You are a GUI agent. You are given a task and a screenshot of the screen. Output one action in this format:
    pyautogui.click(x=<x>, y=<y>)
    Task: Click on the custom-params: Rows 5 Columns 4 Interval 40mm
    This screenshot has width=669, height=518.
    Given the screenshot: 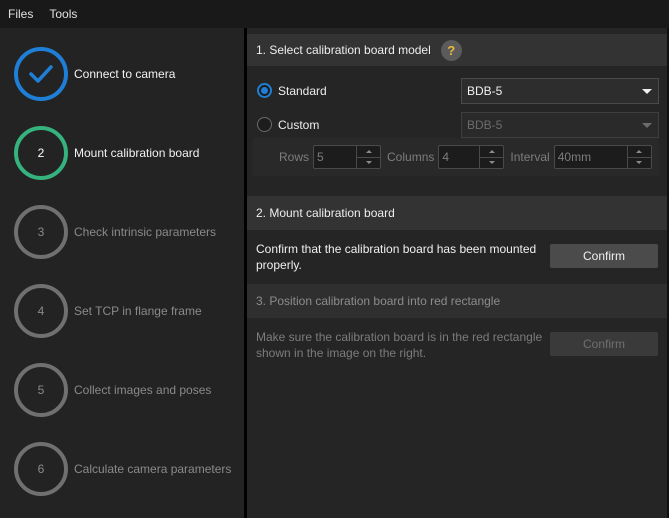 What is the action you would take?
    pyautogui.click(x=456, y=157)
    